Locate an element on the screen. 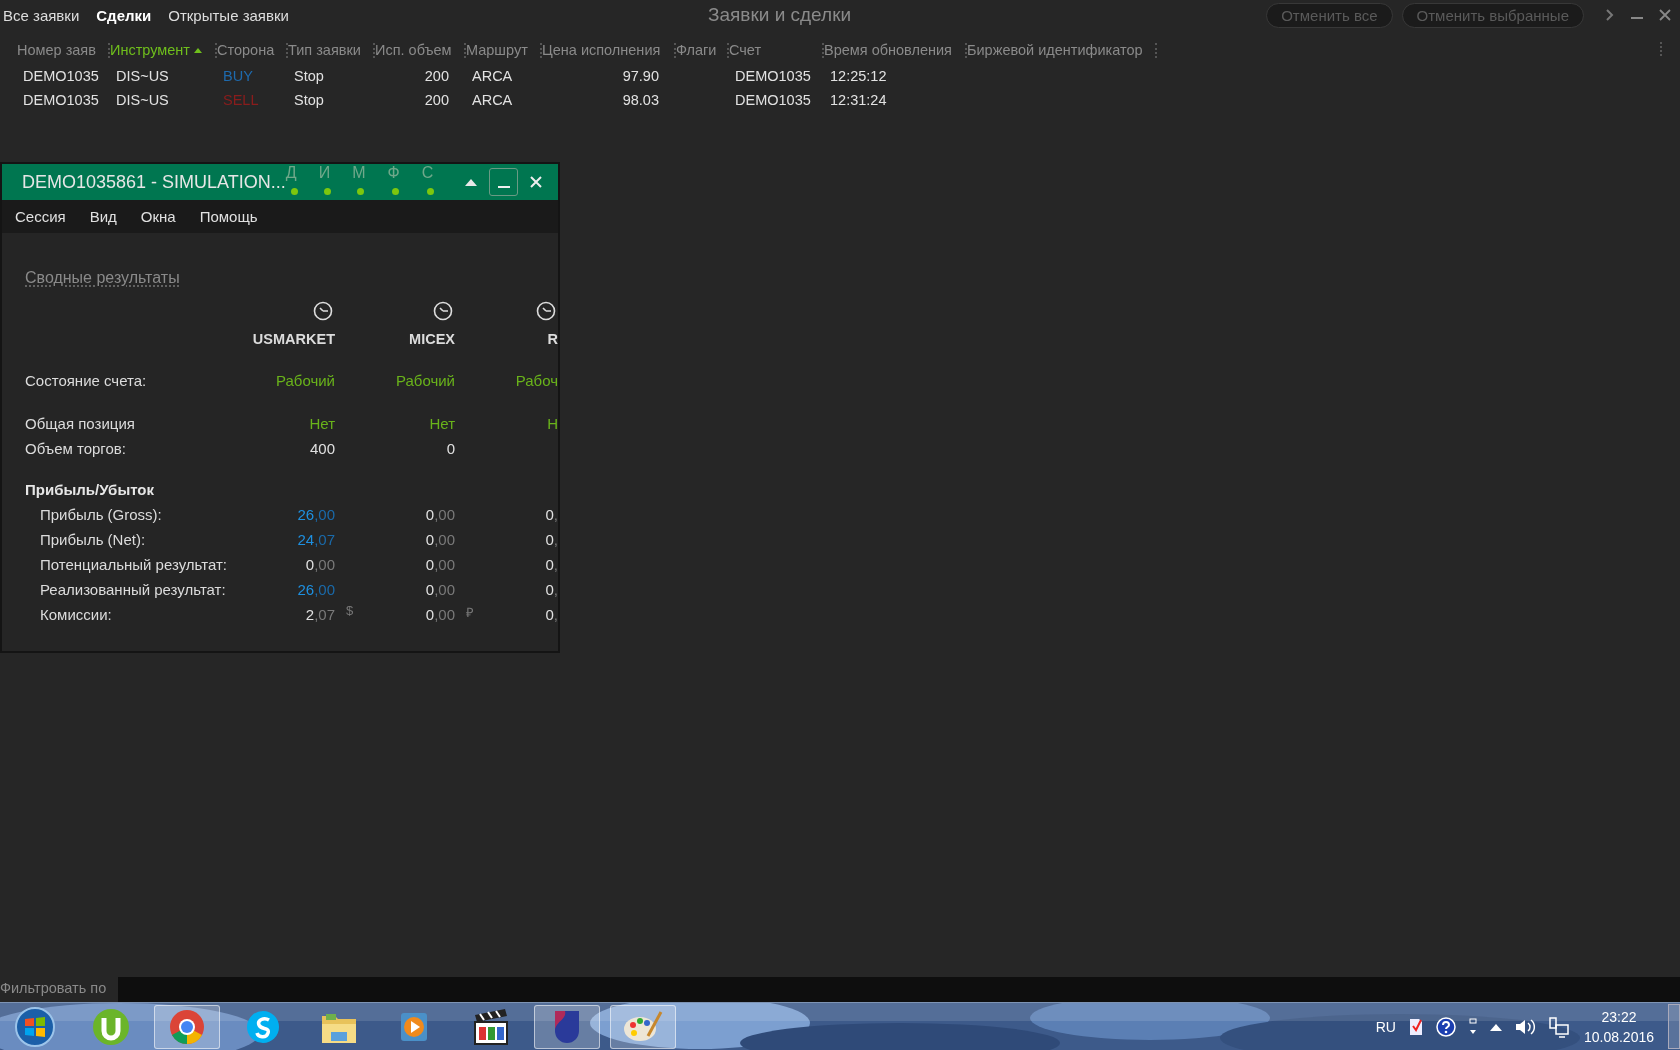  help-icon is located at coordinates (1445, 1026).